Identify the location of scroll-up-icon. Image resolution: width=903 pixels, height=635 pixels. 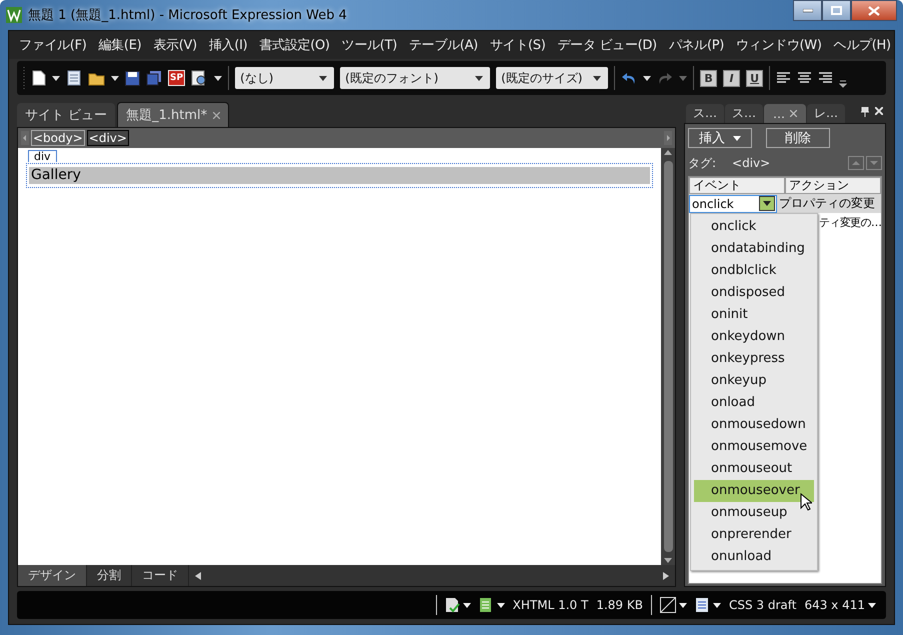
(668, 152).